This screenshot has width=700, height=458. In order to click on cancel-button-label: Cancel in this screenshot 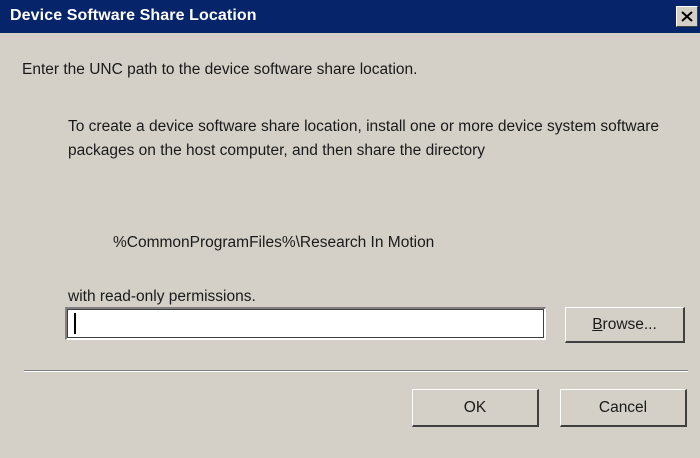, I will do `click(623, 407)`.